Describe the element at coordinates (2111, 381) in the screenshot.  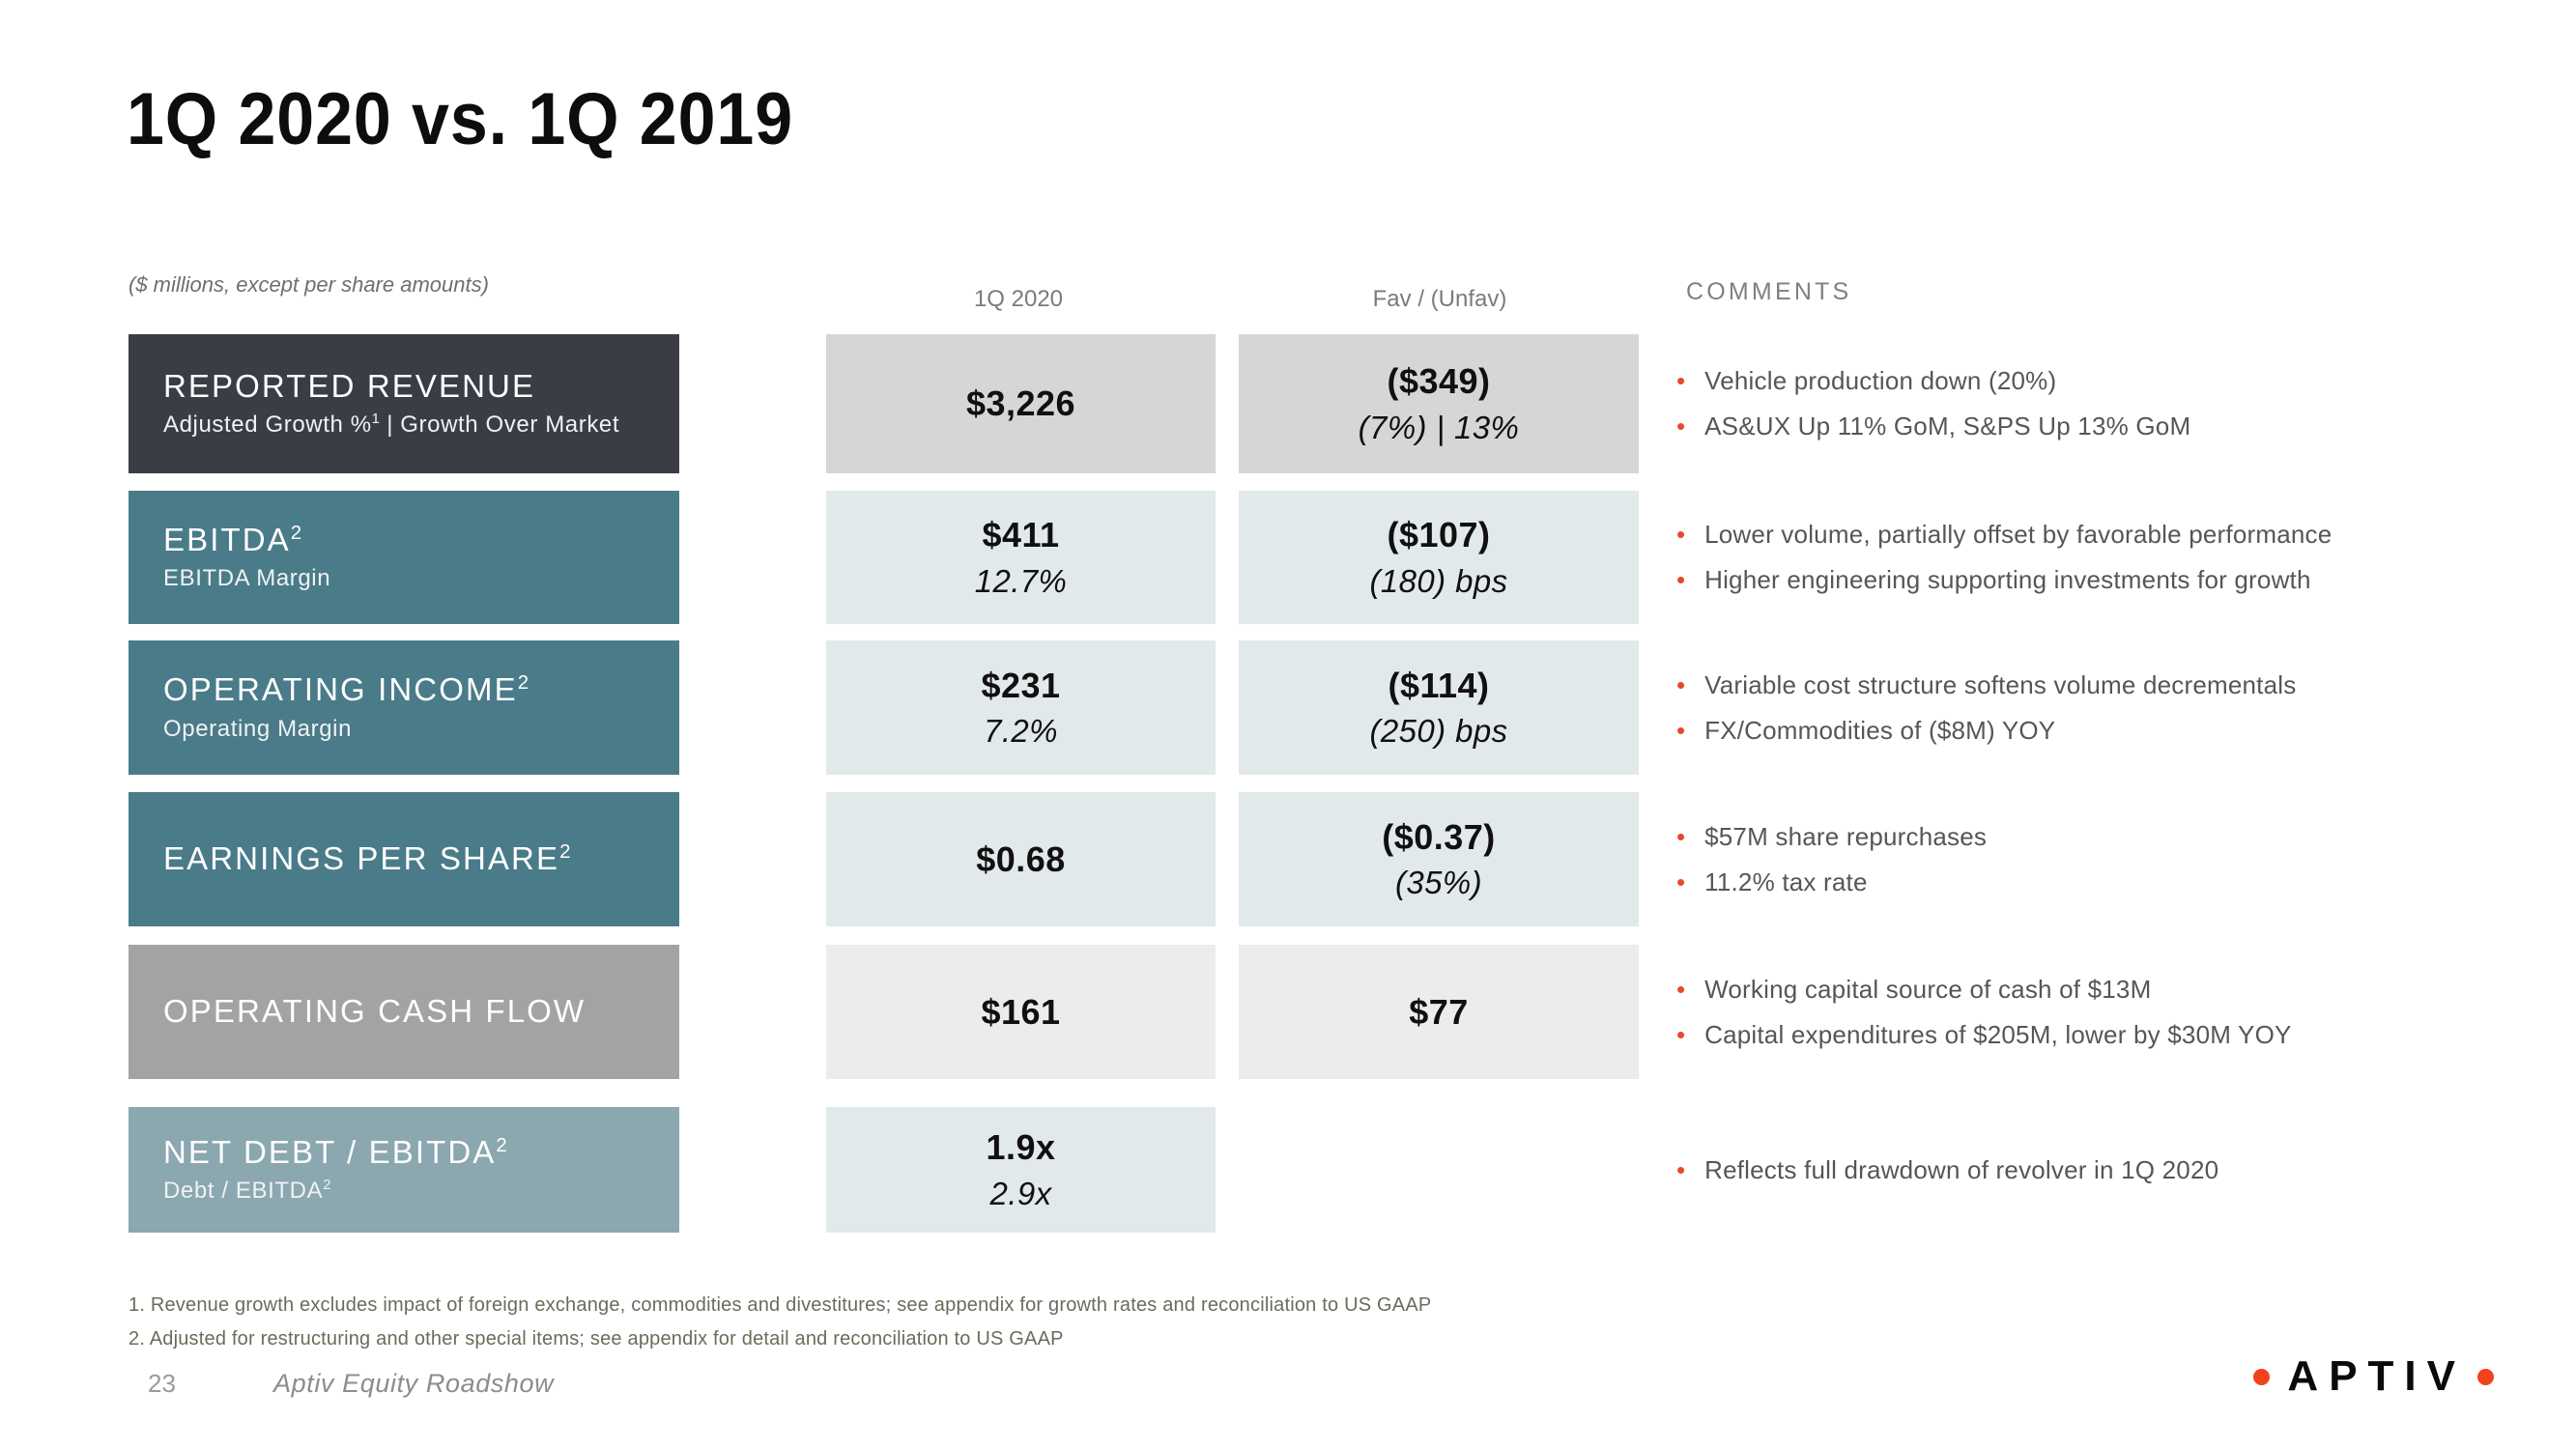
I see `comment-bullet: • Vehicle production down (20%)` at that location.